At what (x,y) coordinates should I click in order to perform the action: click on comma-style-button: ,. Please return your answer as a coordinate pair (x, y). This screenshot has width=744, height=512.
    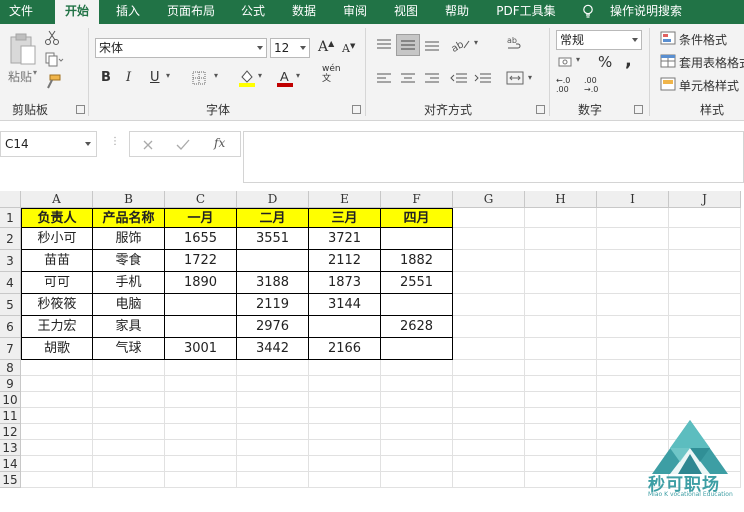
    Looking at the image, I should click on (628, 60).